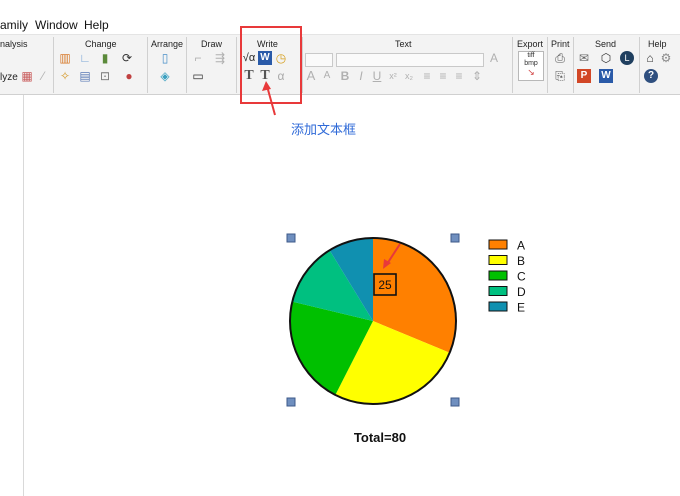 The image size is (680, 496). Describe the element at coordinates (498, 291) in the screenshot. I see `legend-swatch-d` at that location.